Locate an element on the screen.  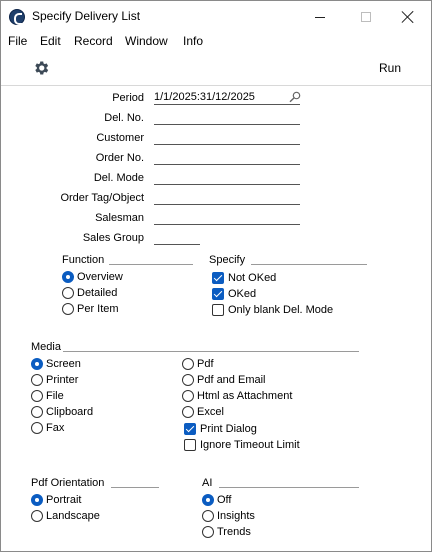
option-label: Portrait is located at coordinates (64, 499).